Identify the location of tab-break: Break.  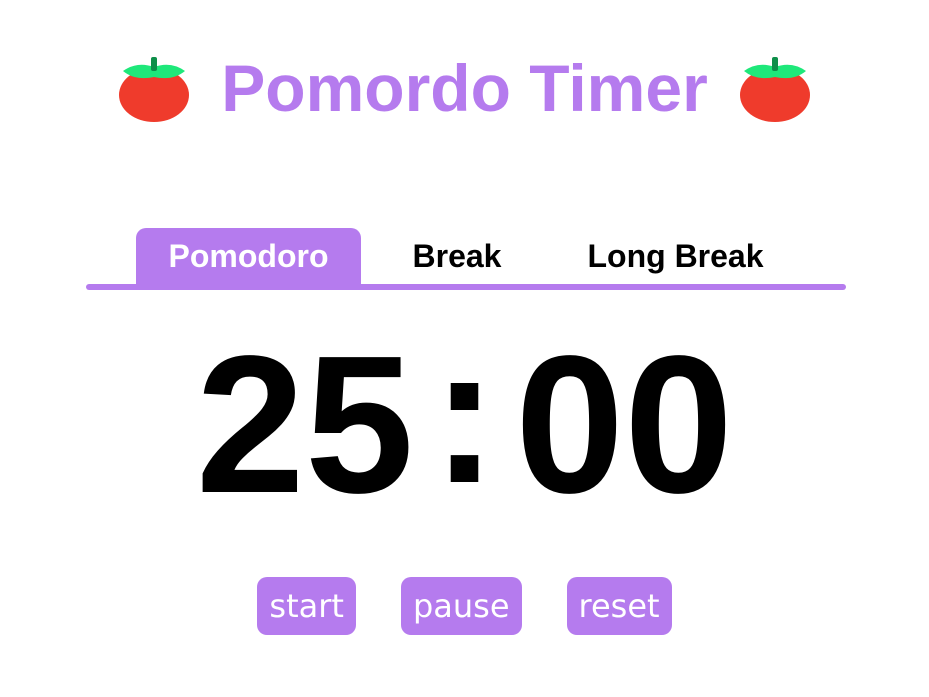
(457, 256).